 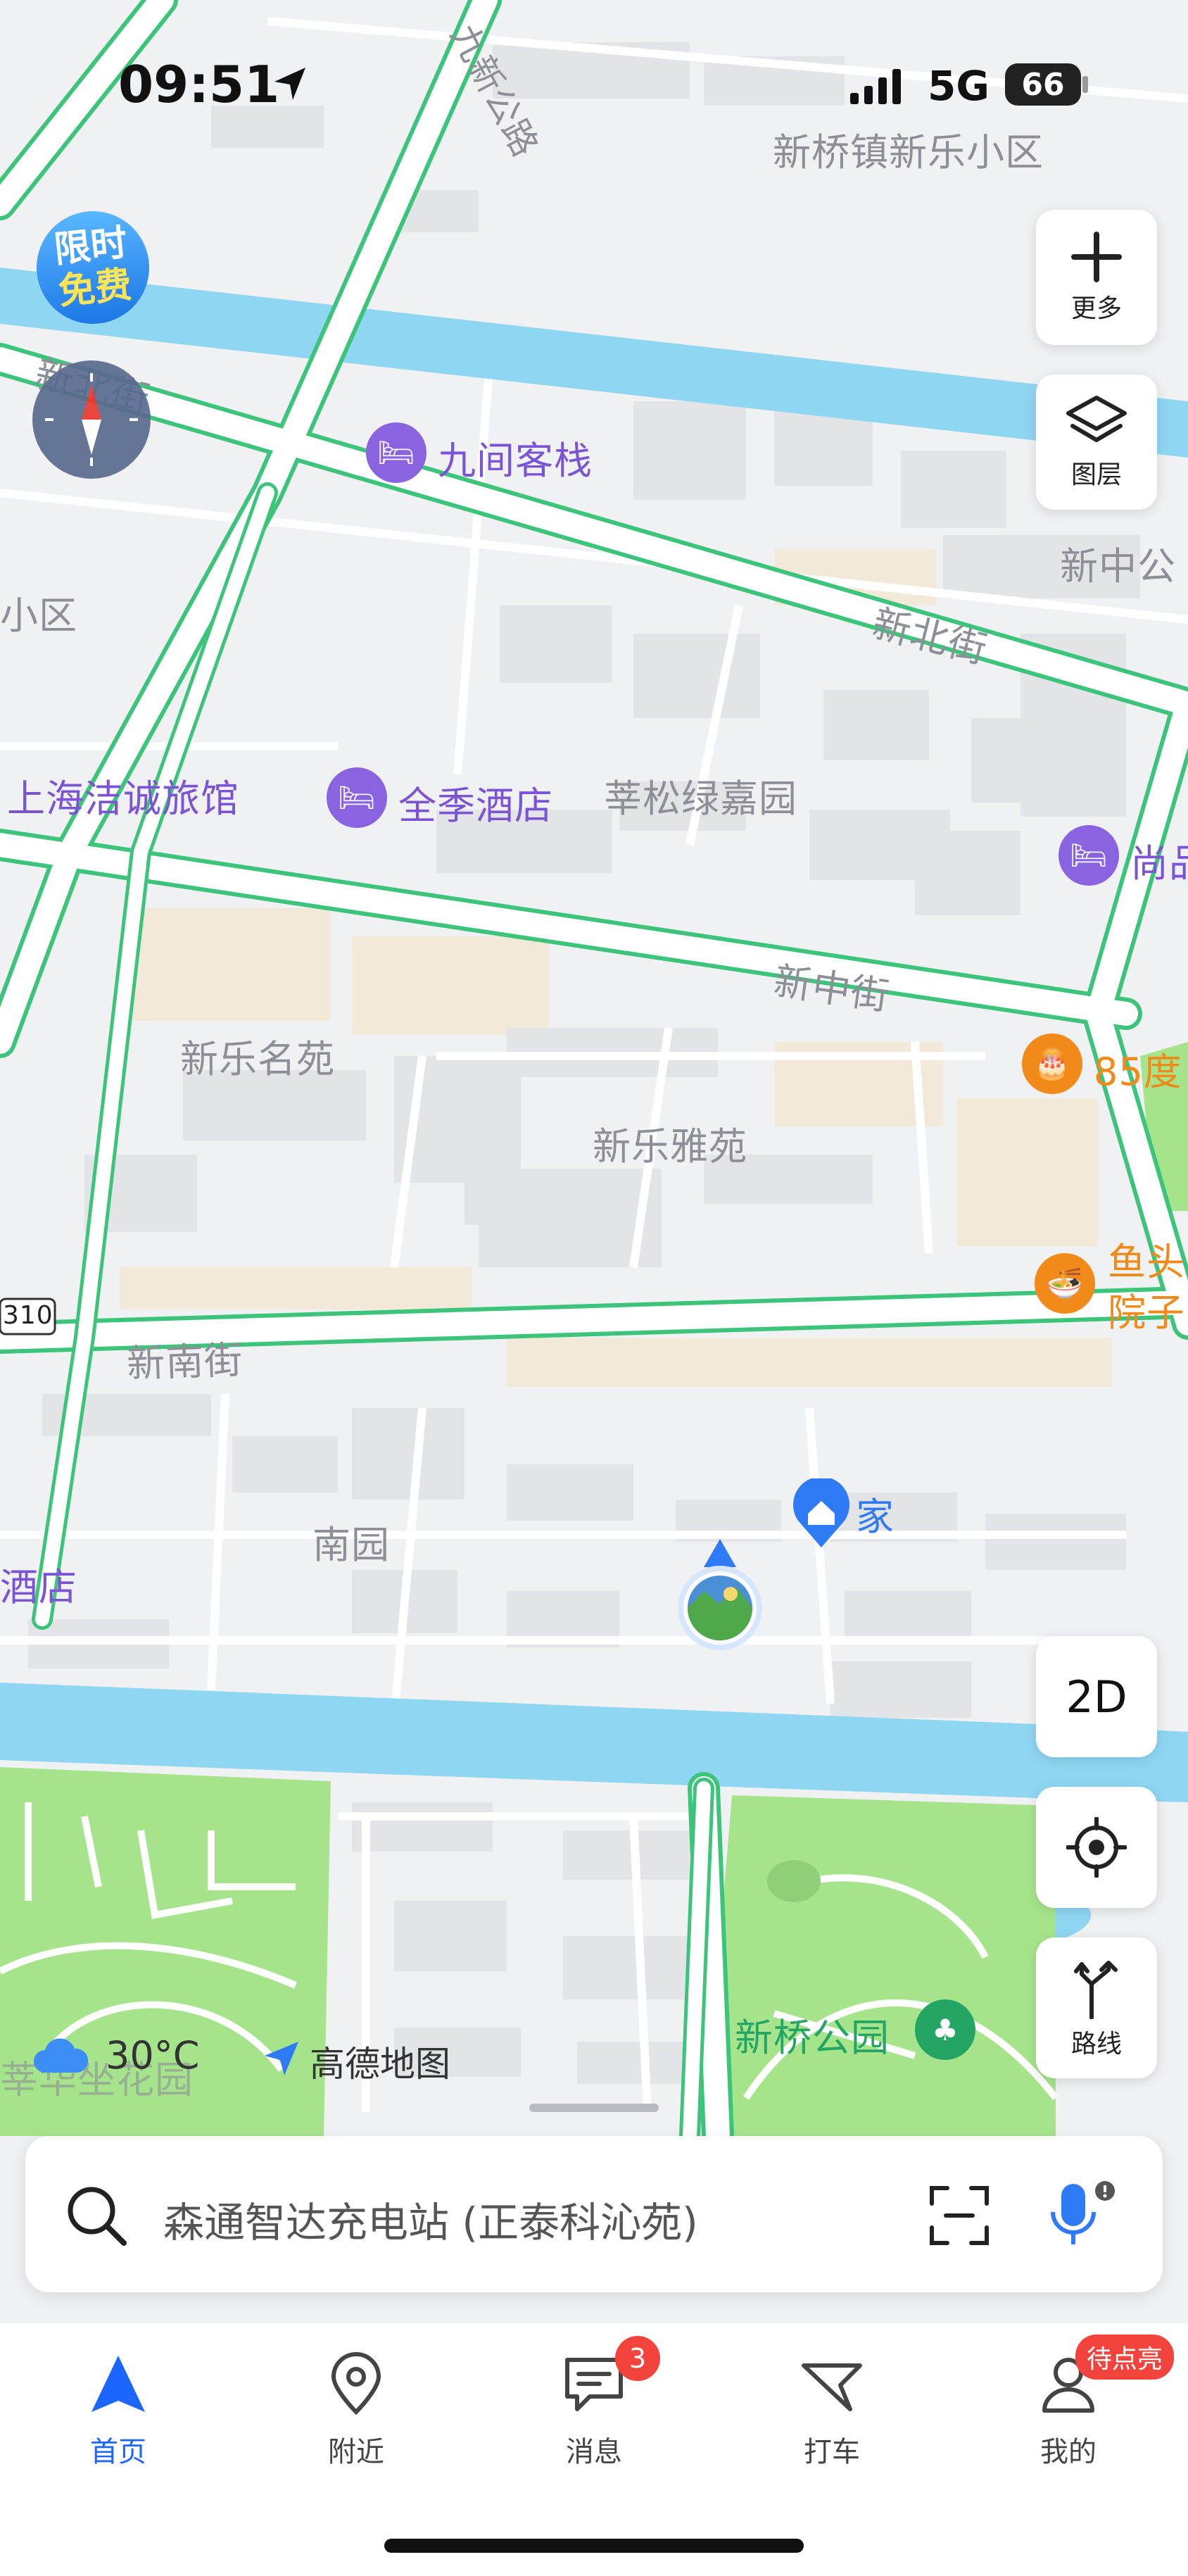 I want to click on route-marker-label: 310, so click(x=28, y=1316).